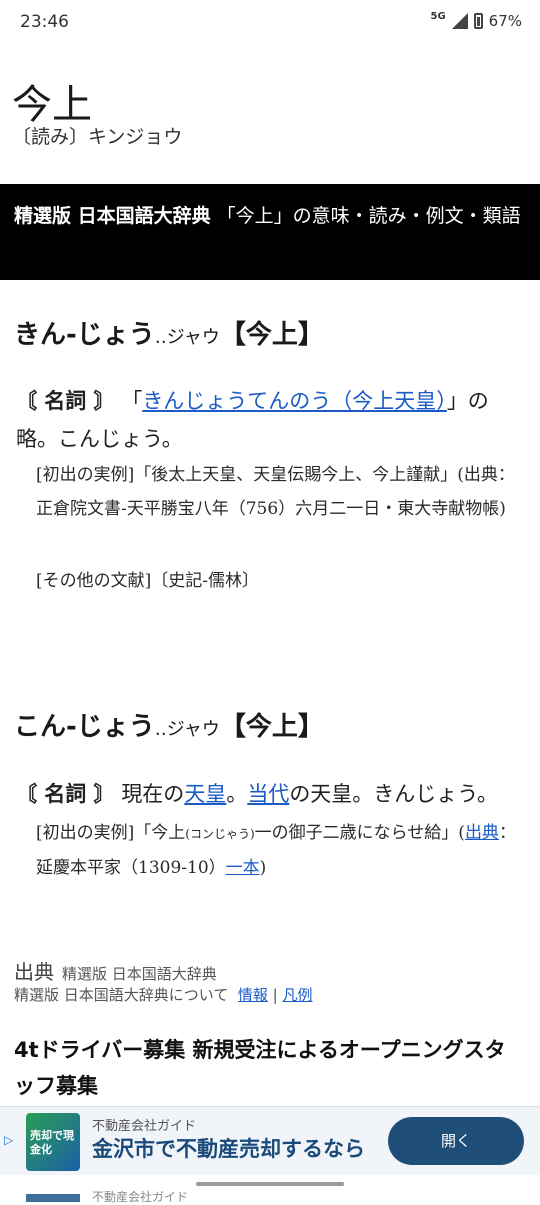 The height and width of the screenshot is (1205, 540). I want to click on entry-headword: こん‐じょう, so click(84, 727).